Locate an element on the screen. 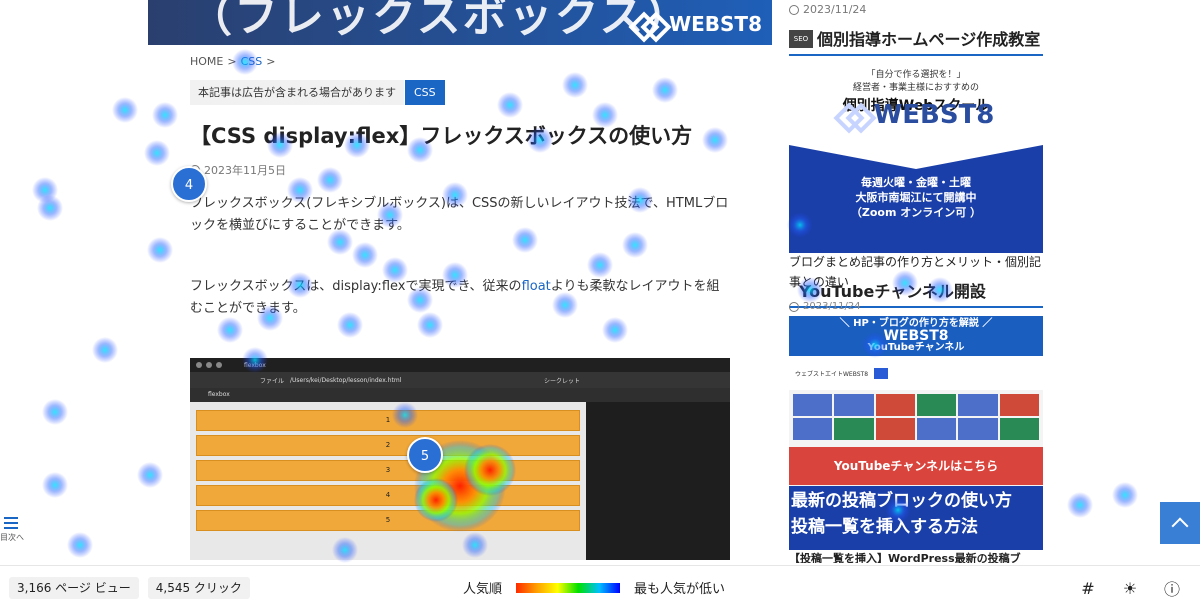 Image resolution: width=1200 pixels, height=610 pixels. url-label: ファイル is located at coordinates (272, 381).